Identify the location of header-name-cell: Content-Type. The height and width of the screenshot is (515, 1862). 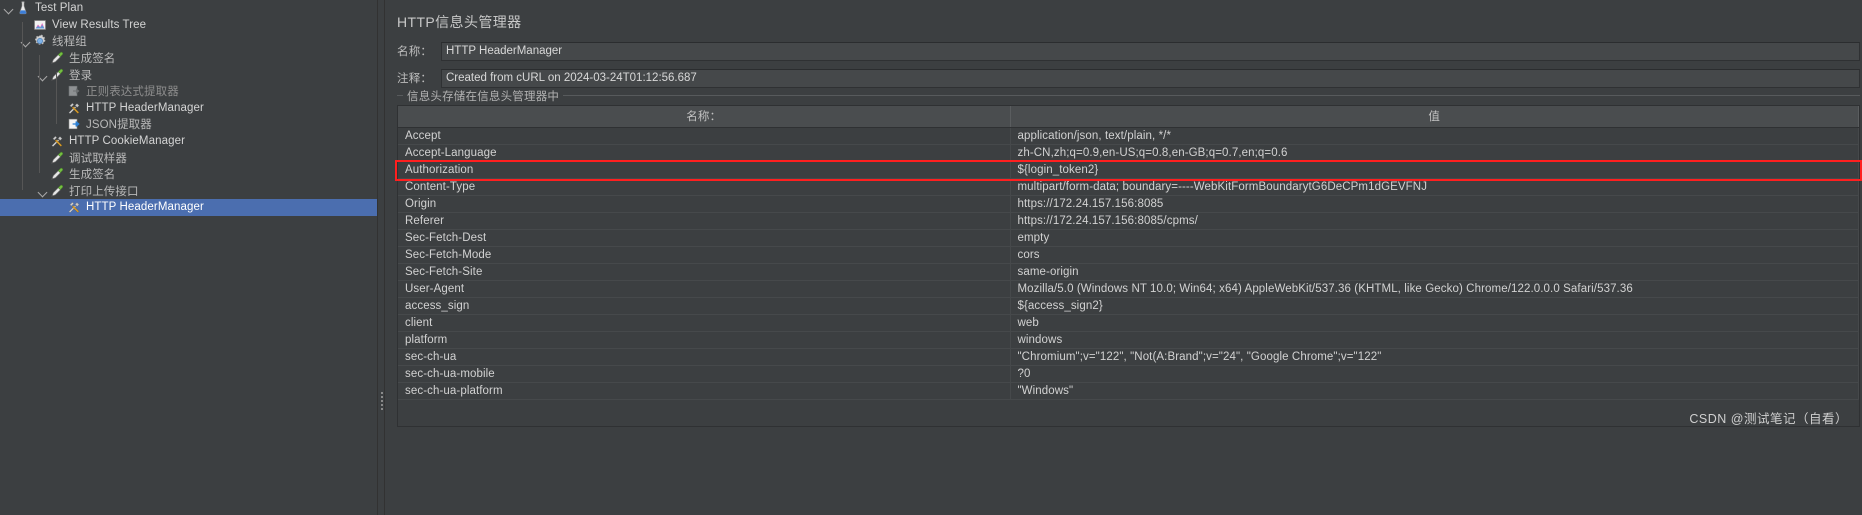
(704, 187).